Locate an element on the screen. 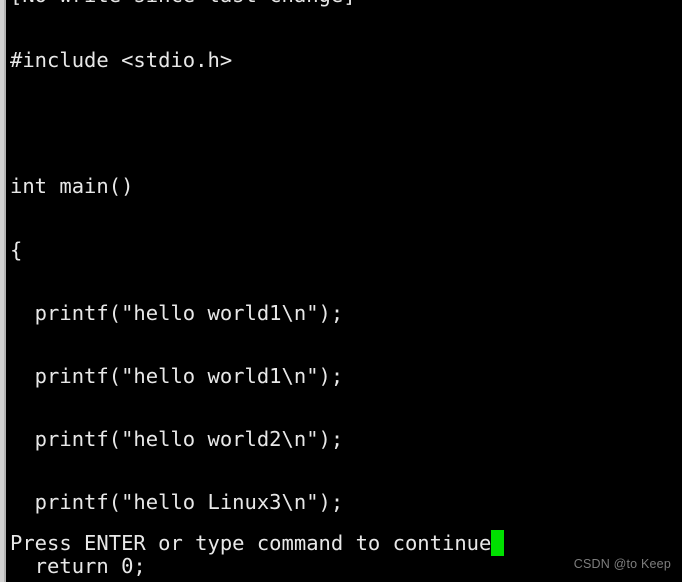 The image size is (682, 582). vim-message-line: [No write since last change] is located at coordinates (183, 4).